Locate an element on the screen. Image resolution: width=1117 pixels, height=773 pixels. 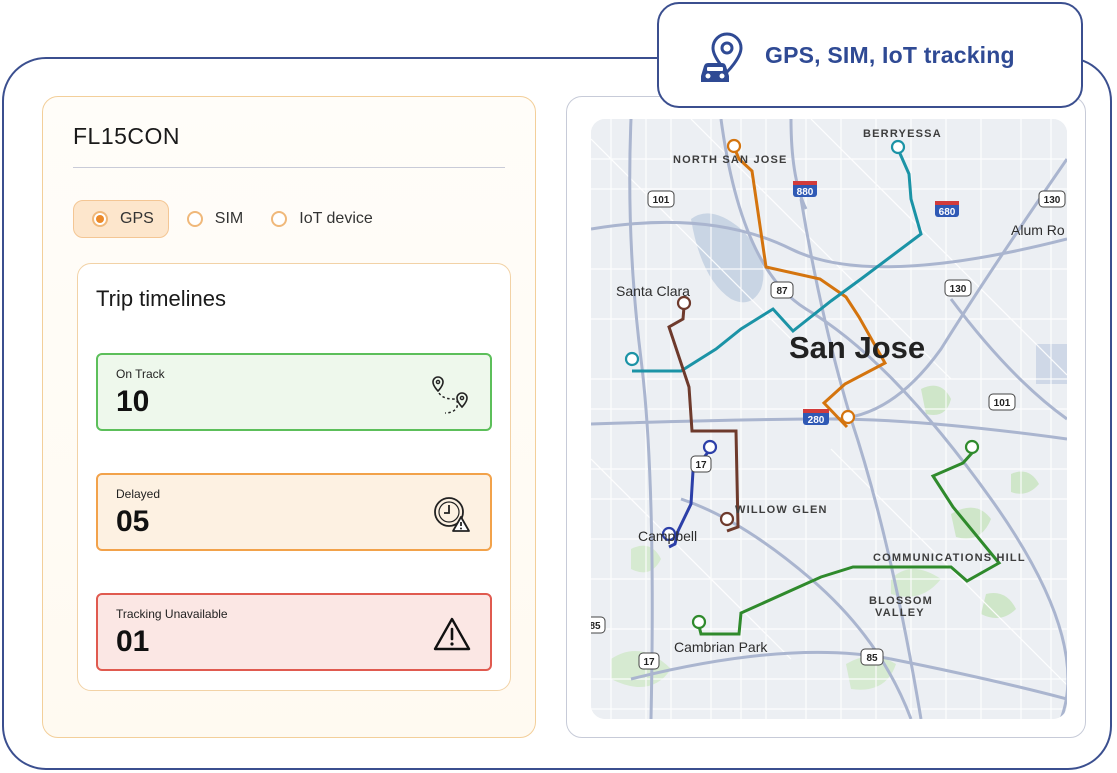
tracking-unavailable-card: Tracking Unavailable 01 is located at coordinates (294, 632).